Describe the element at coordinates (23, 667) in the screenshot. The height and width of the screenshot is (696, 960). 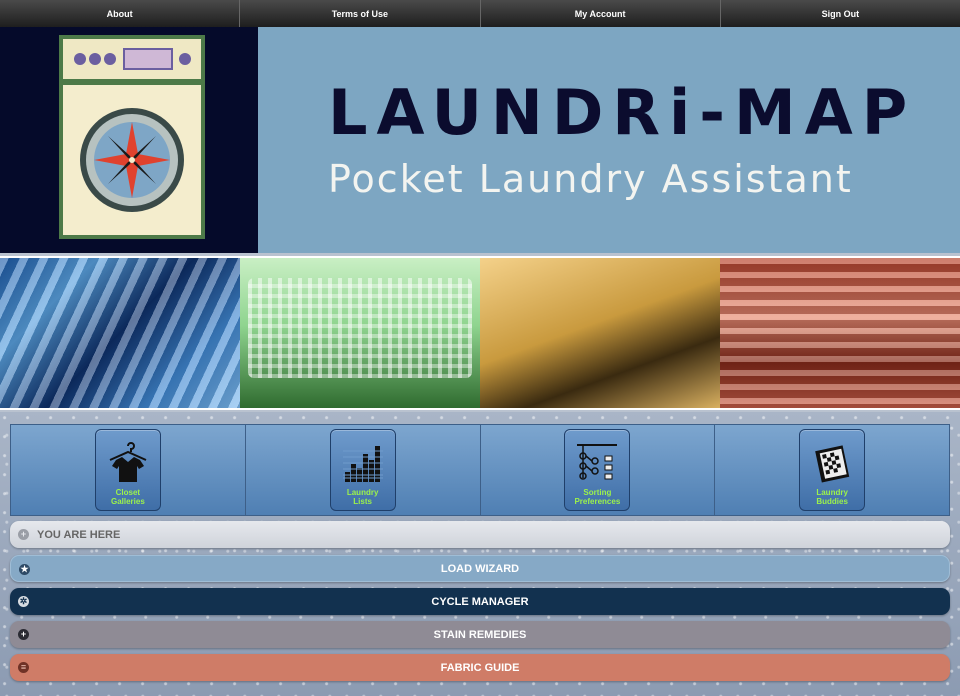
I see `menu-icon: ≡` at that location.